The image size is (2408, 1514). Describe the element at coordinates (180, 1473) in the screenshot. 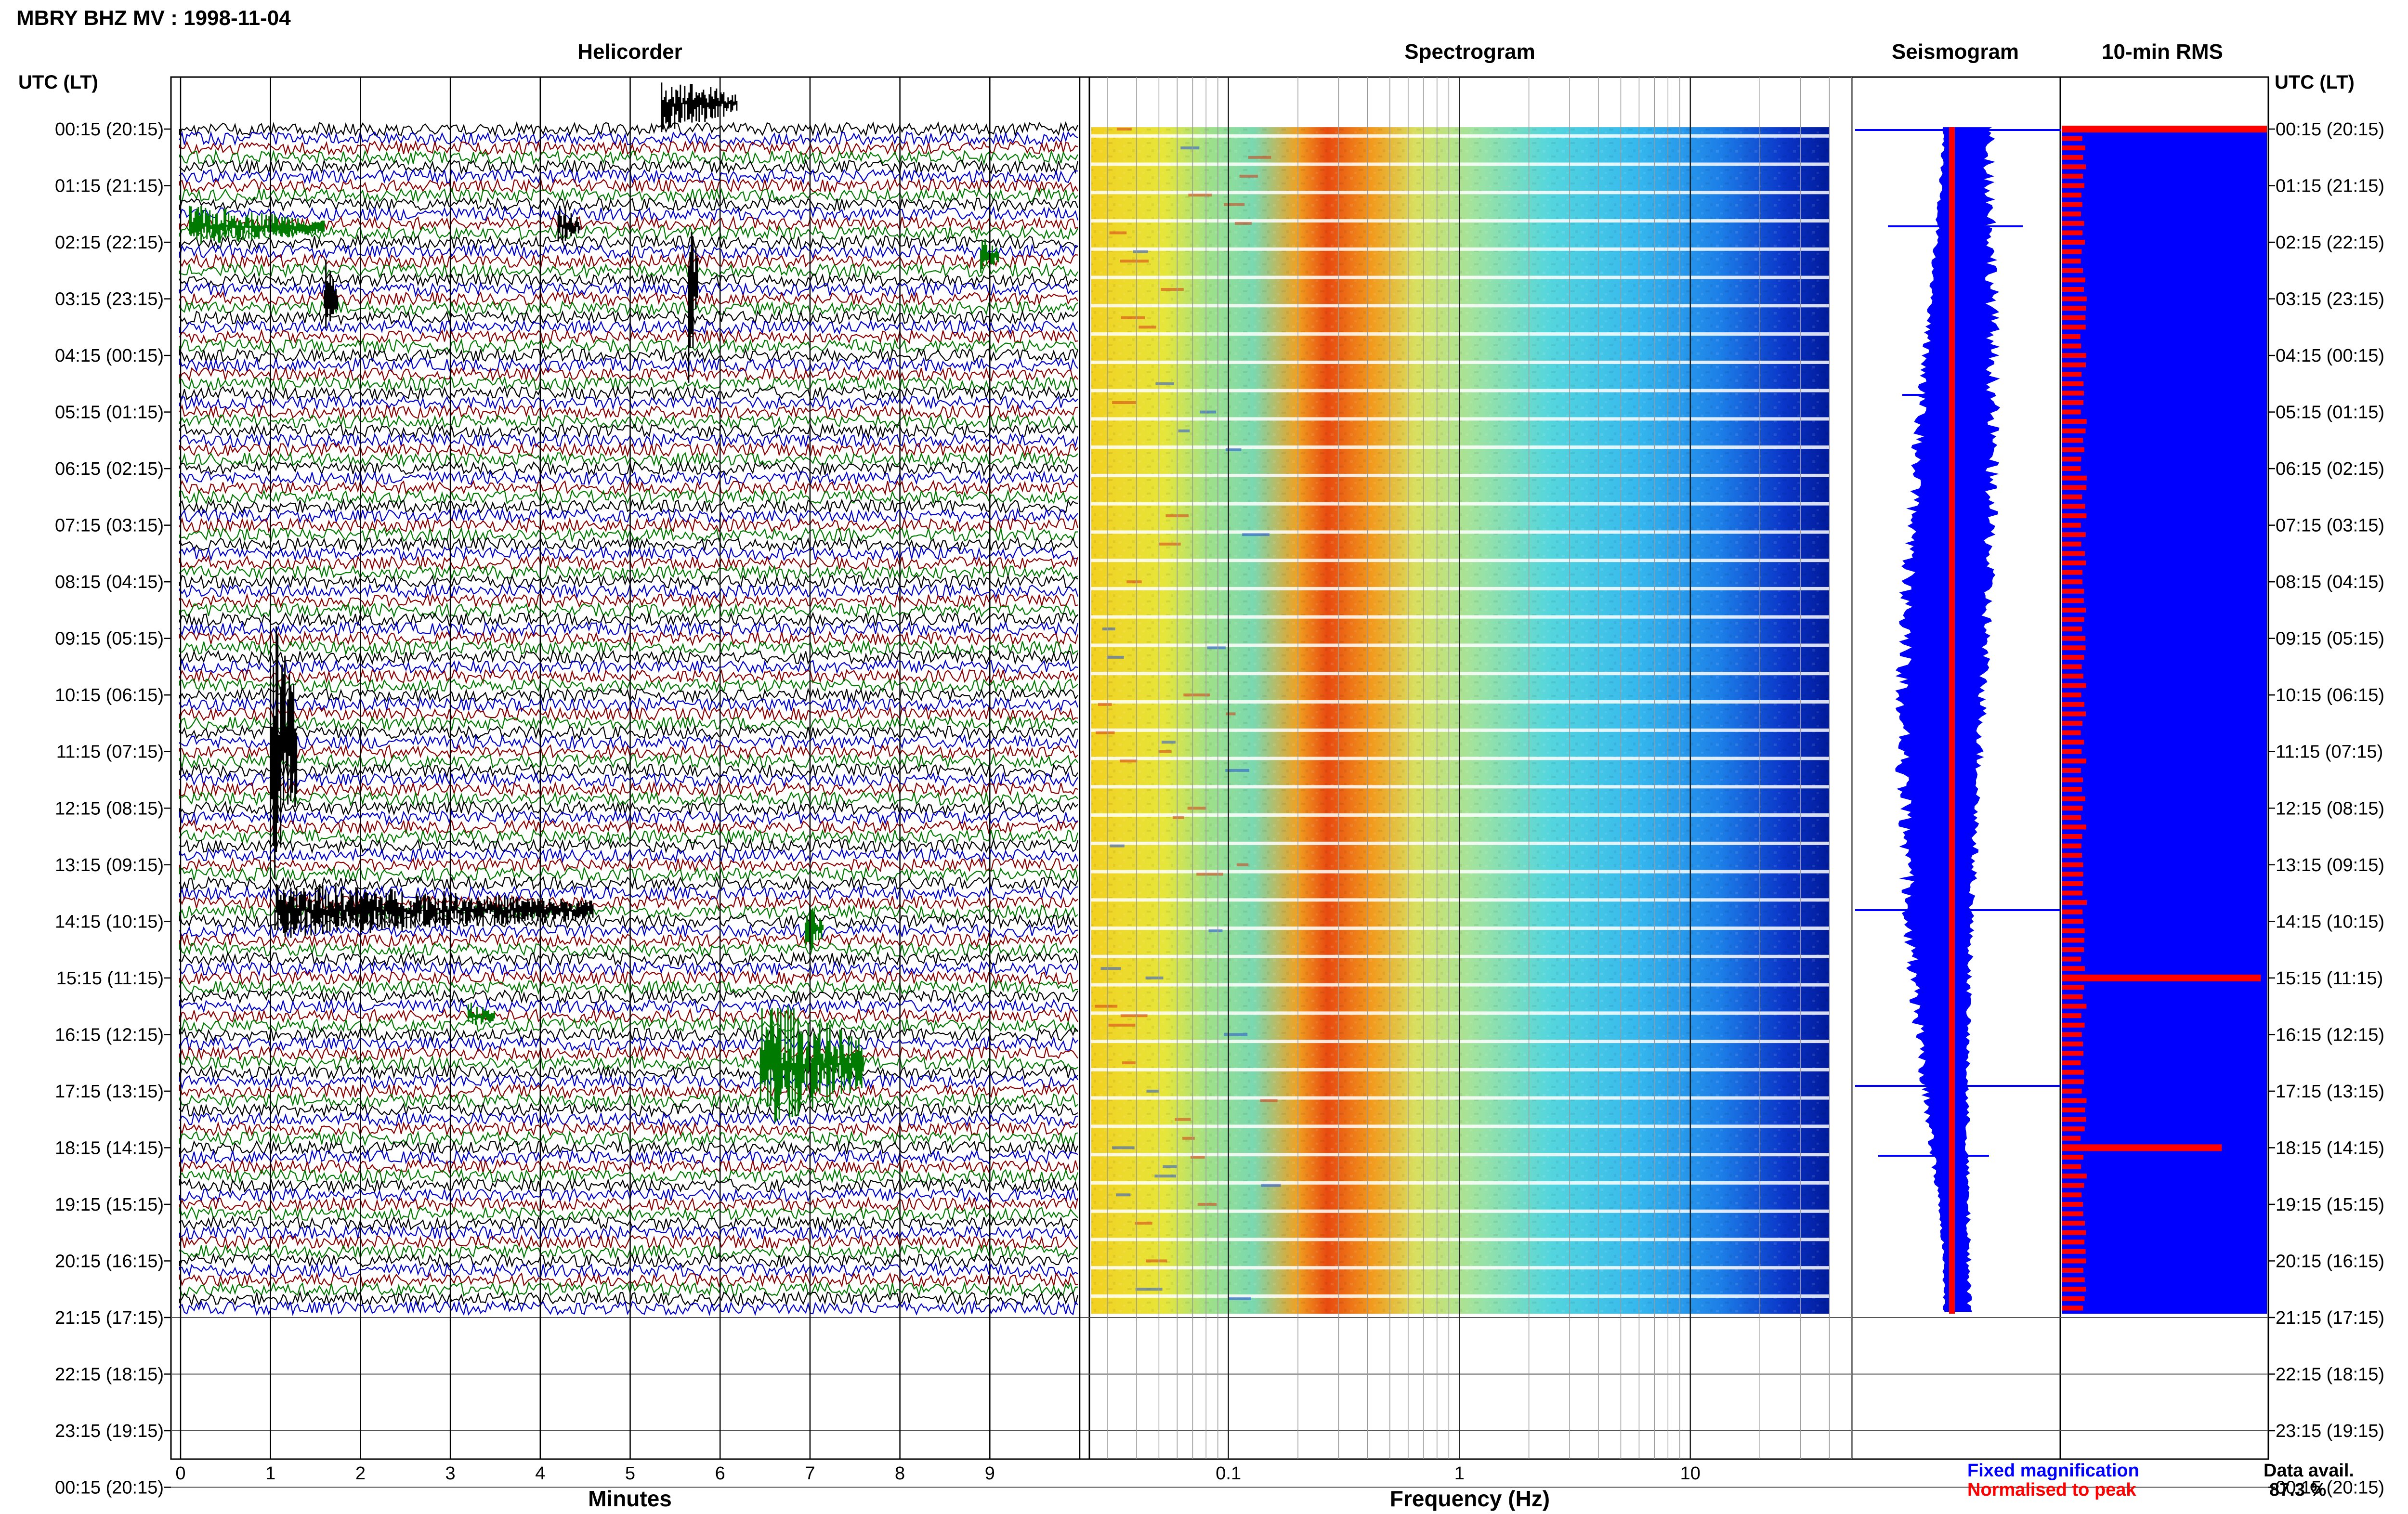

I see `minute-tick-label: 0` at that location.